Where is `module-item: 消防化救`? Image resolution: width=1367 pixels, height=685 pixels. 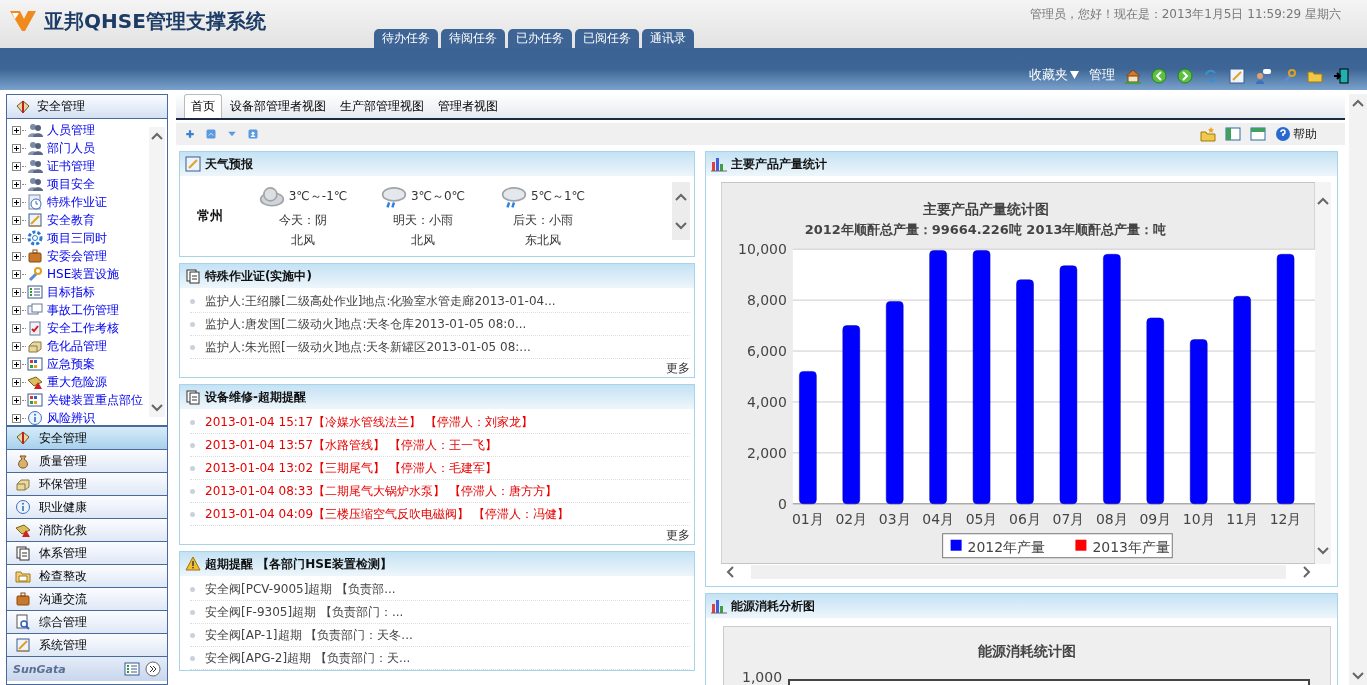
module-item: 消防化救 is located at coordinates (87, 530).